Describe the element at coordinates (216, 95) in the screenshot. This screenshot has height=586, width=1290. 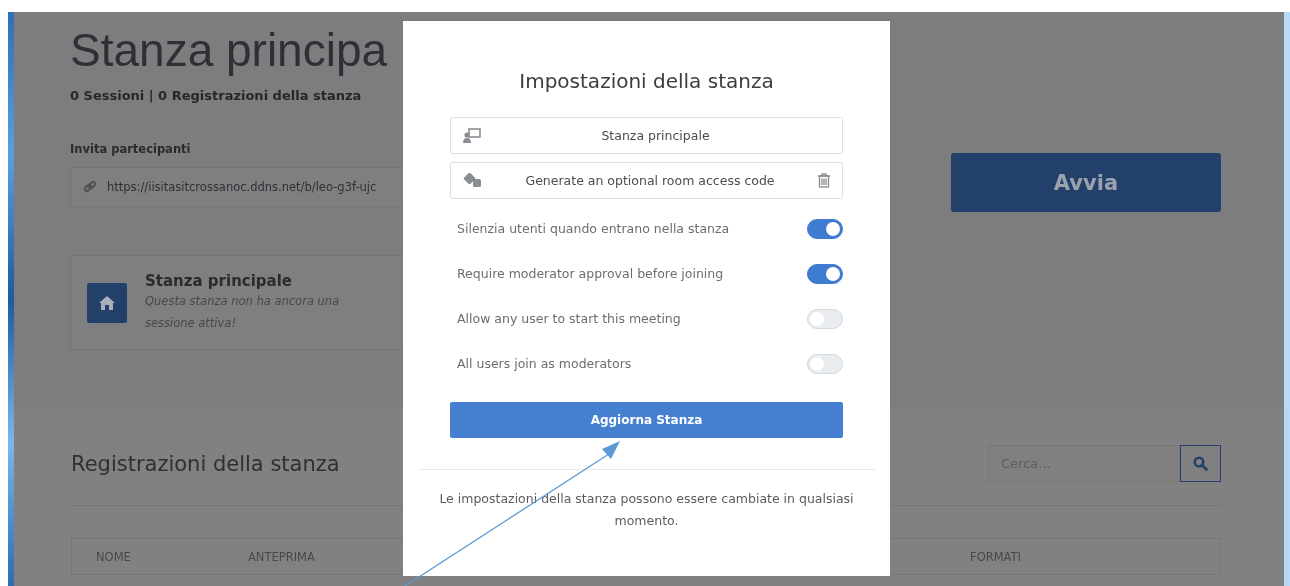
I see `room-stats: 0 Sessioni | 0 Registrazioni della stanza` at that location.